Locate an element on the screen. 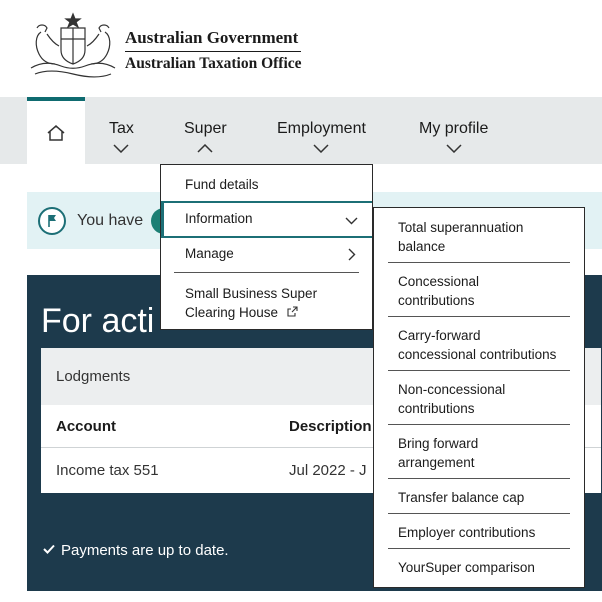 The image size is (602, 602). external-link-icon is located at coordinates (292, 311).